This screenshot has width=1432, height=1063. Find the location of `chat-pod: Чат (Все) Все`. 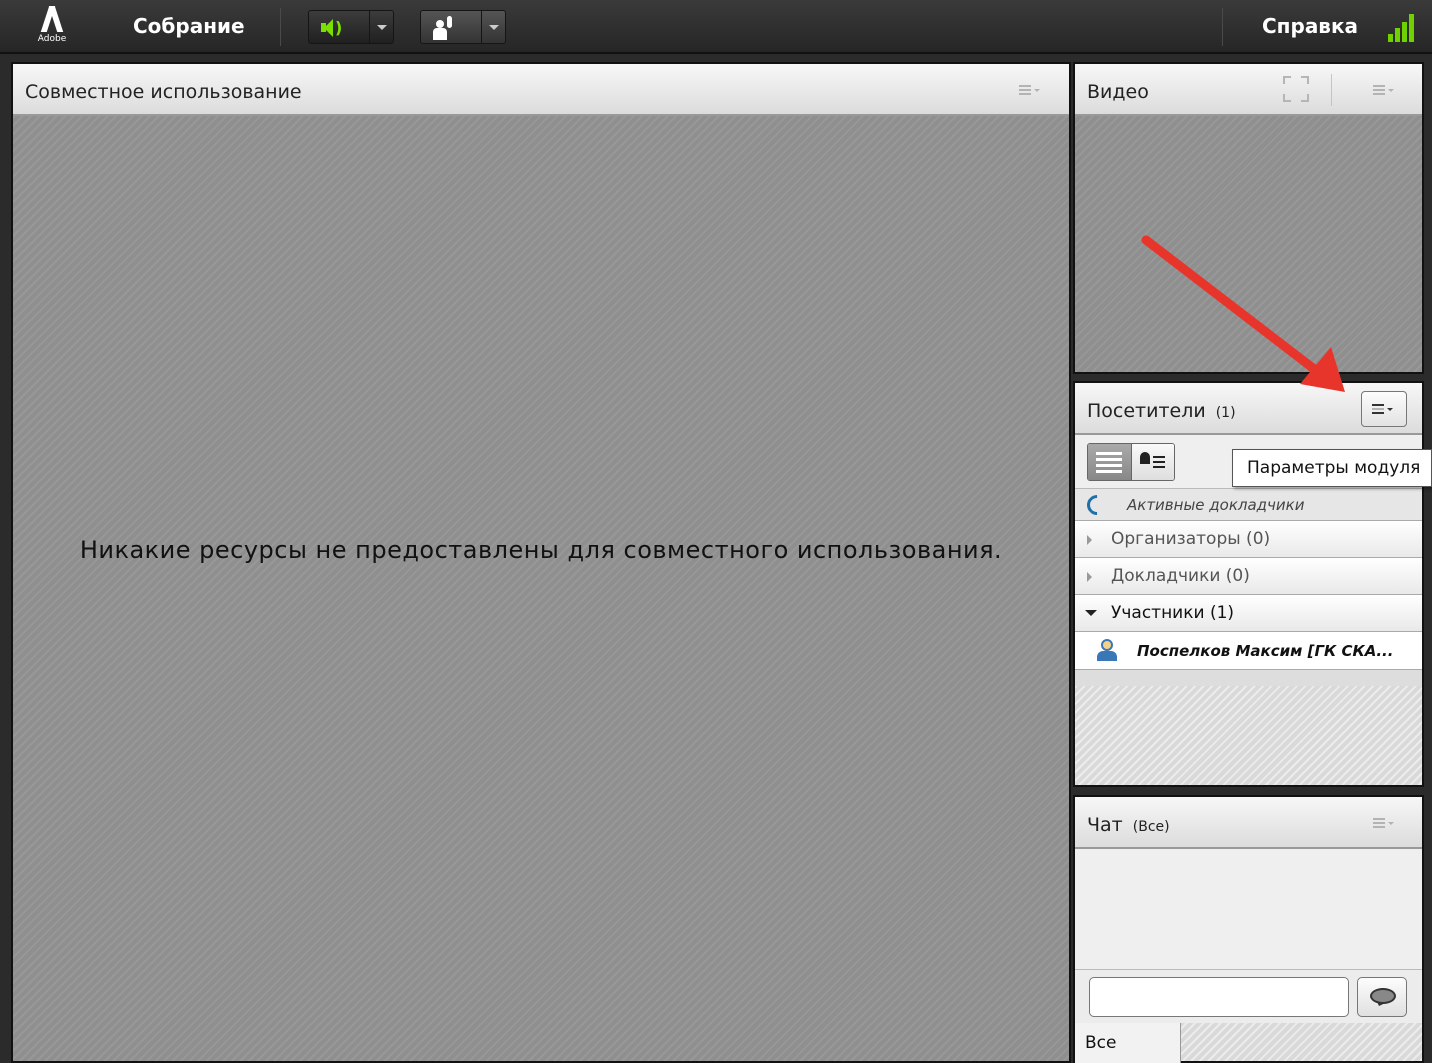

chat-pod: Чат (Все) Все is located at coordinates (1248, 929).